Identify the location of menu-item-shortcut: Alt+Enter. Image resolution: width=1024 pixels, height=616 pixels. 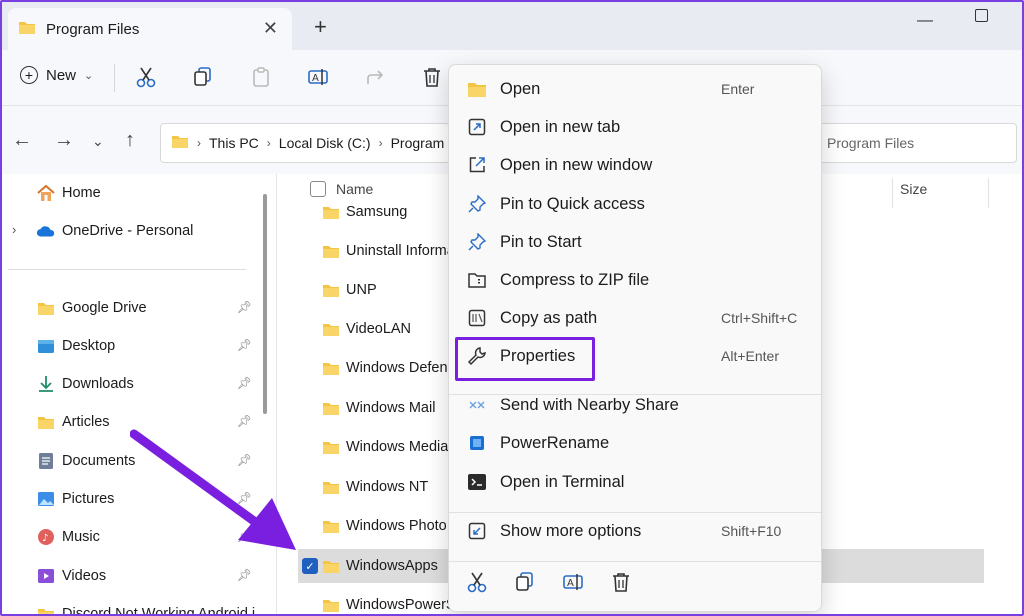
(750, 356).